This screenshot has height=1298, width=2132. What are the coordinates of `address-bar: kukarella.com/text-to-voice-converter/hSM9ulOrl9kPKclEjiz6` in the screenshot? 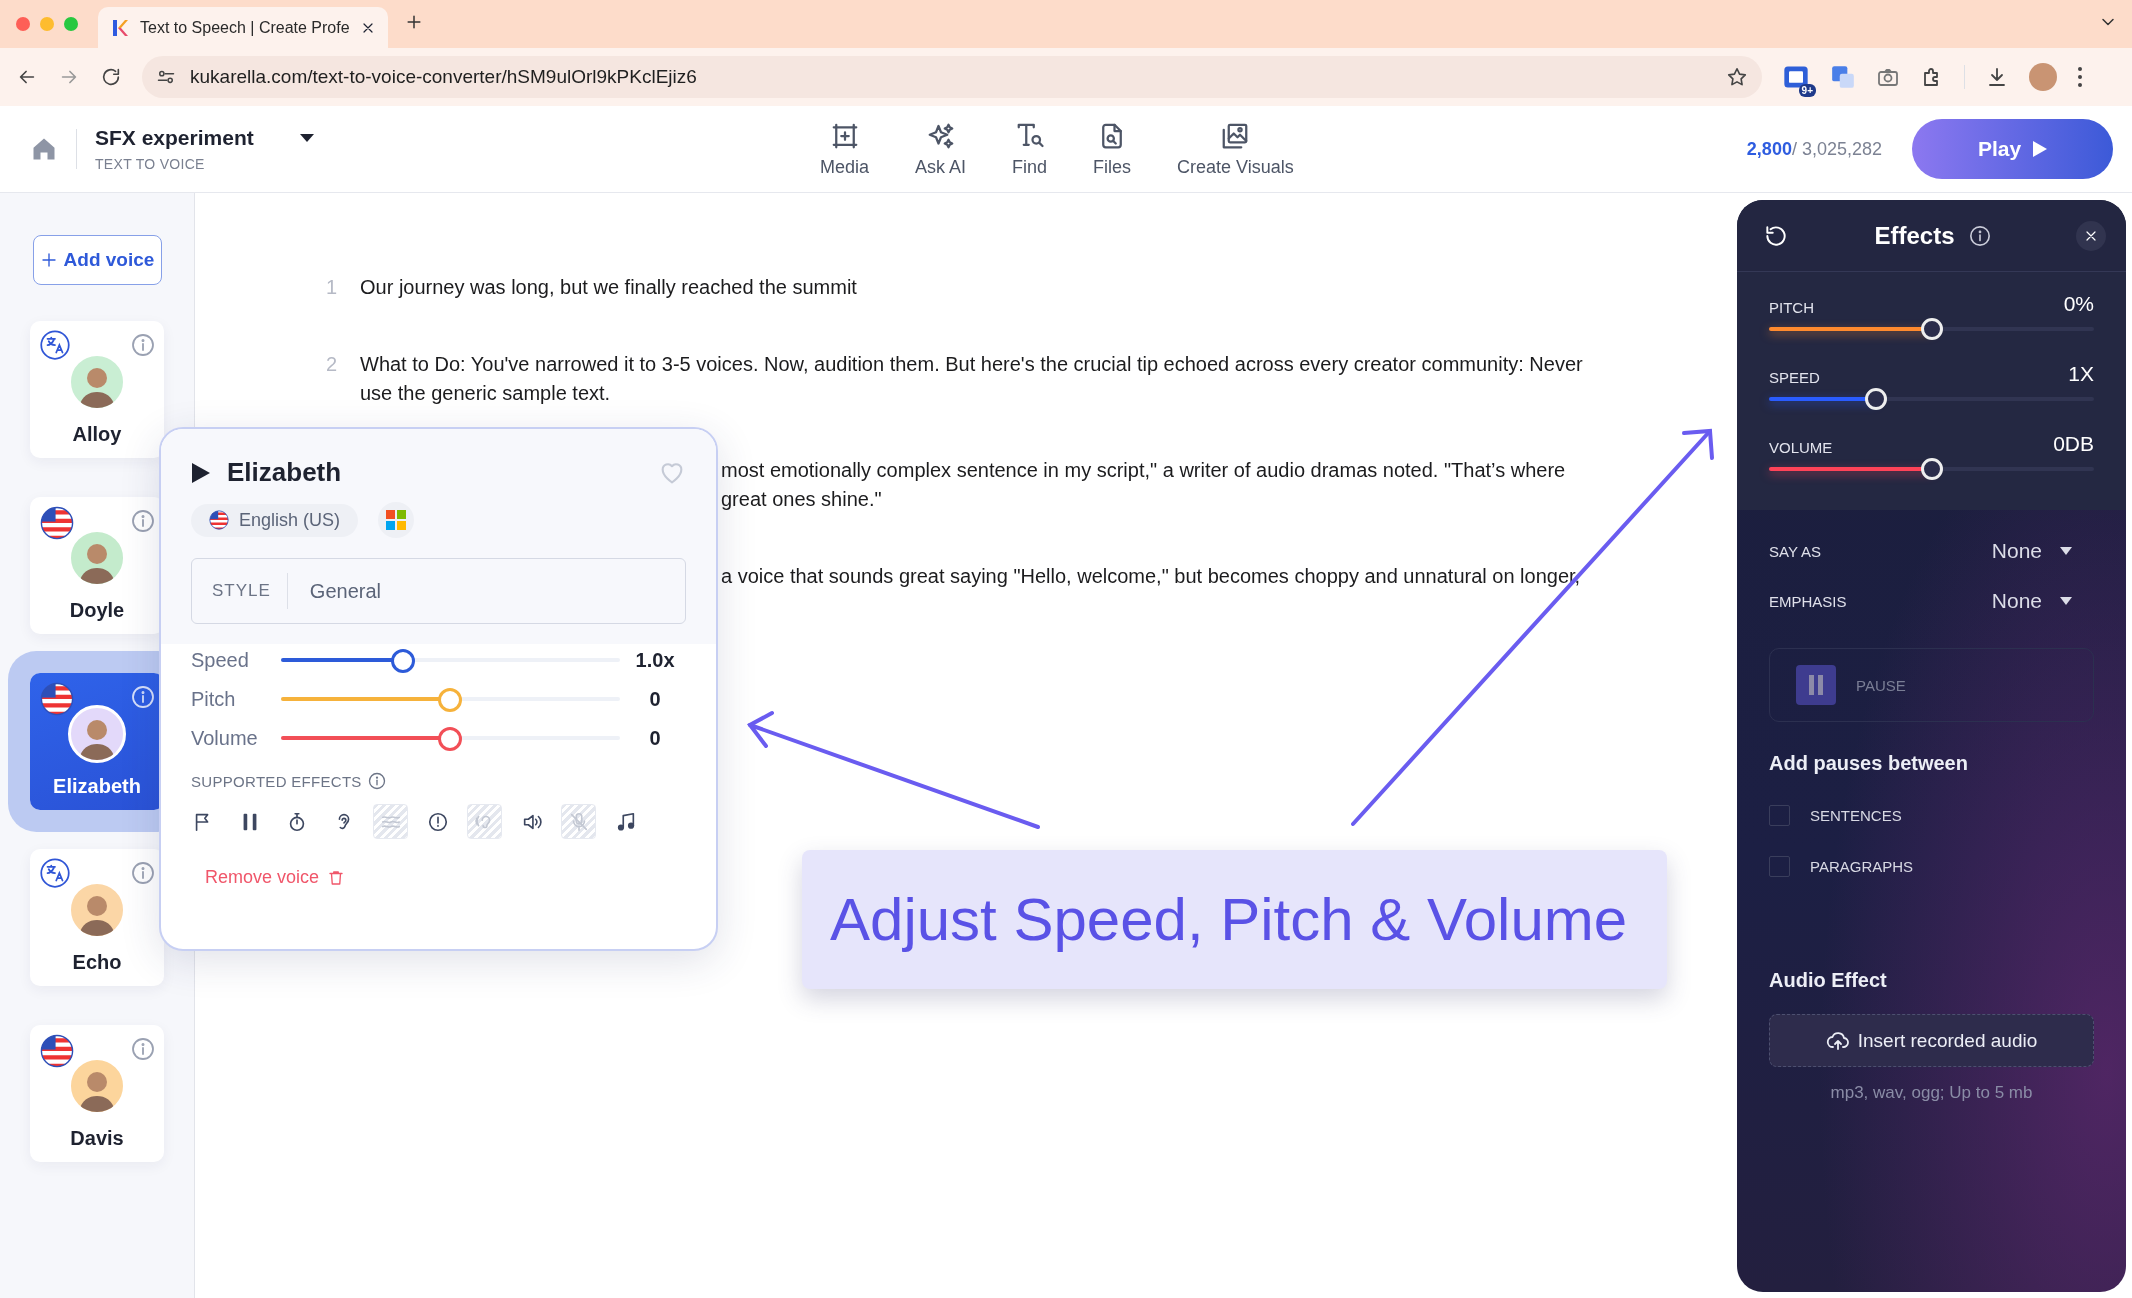 It's located at (952, 77).